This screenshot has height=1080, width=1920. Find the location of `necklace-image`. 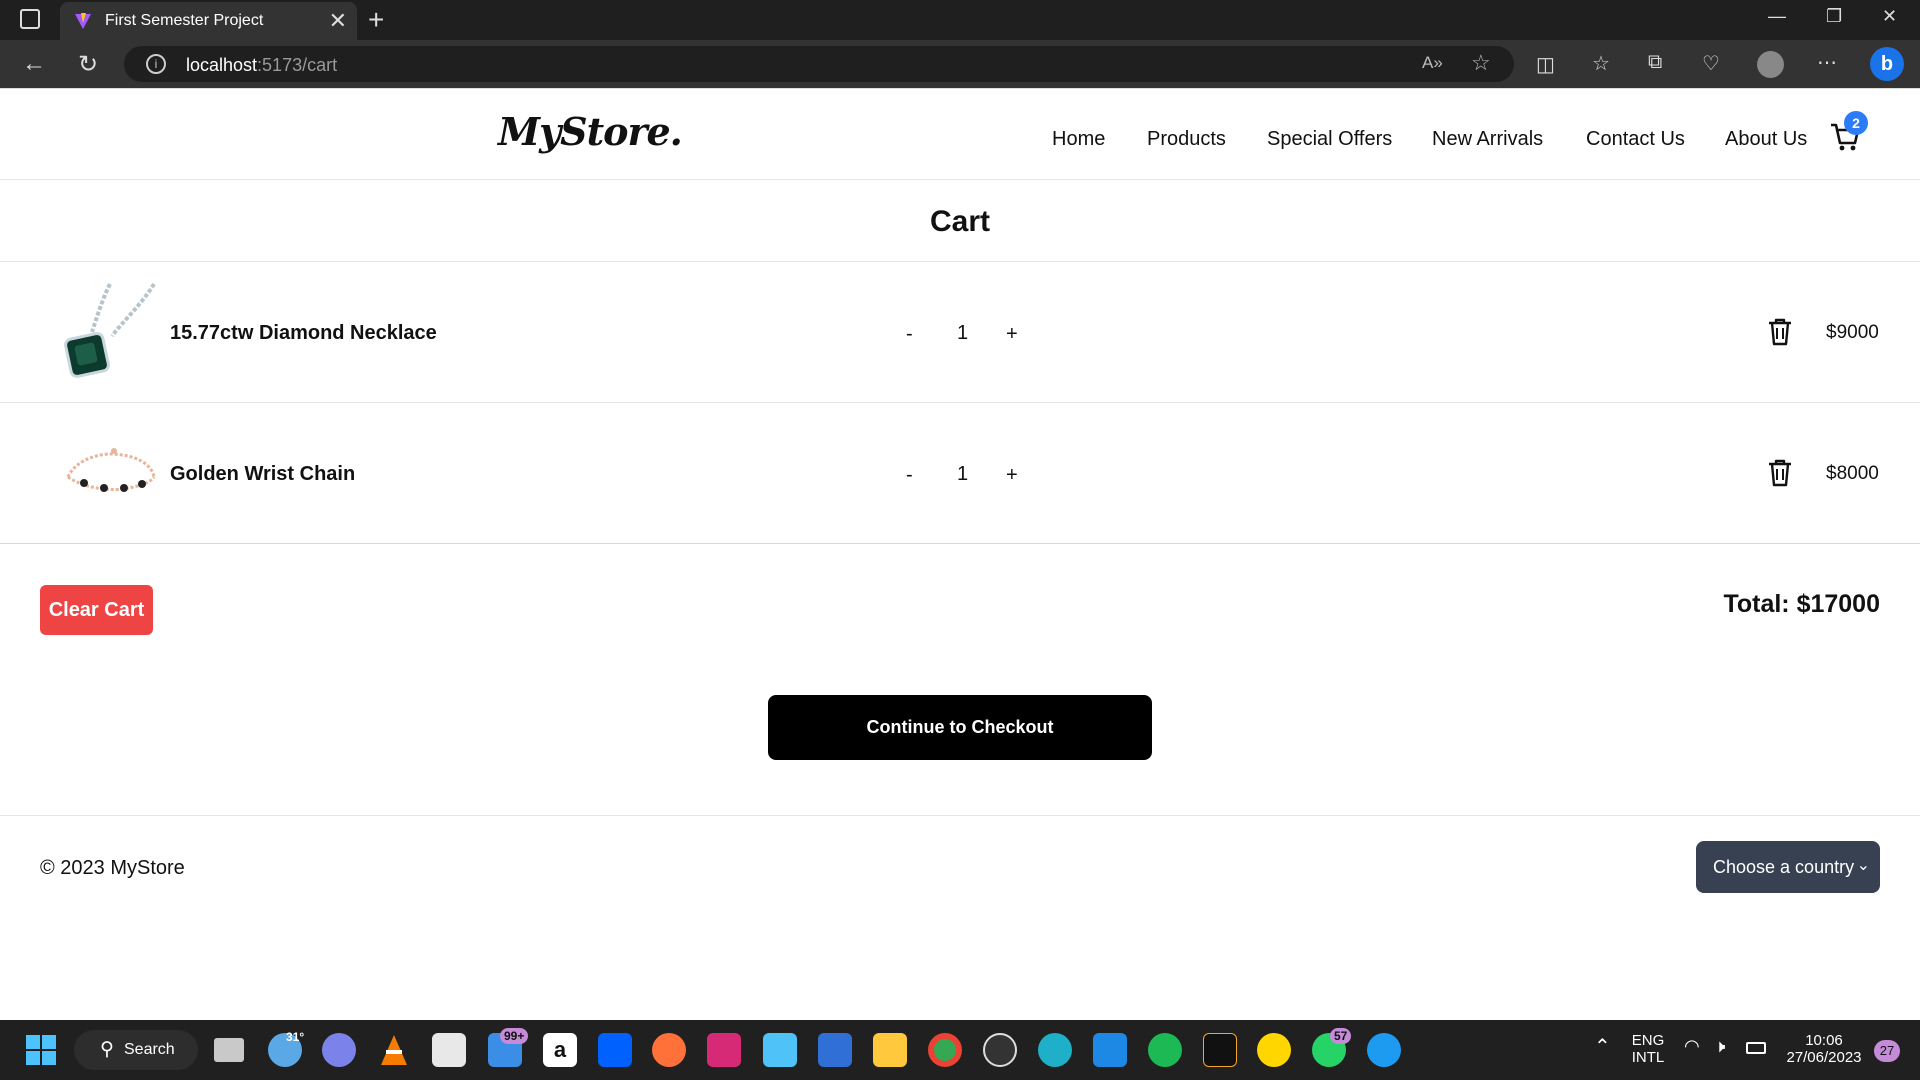

necklace-image is located at coordinates (110, 330).